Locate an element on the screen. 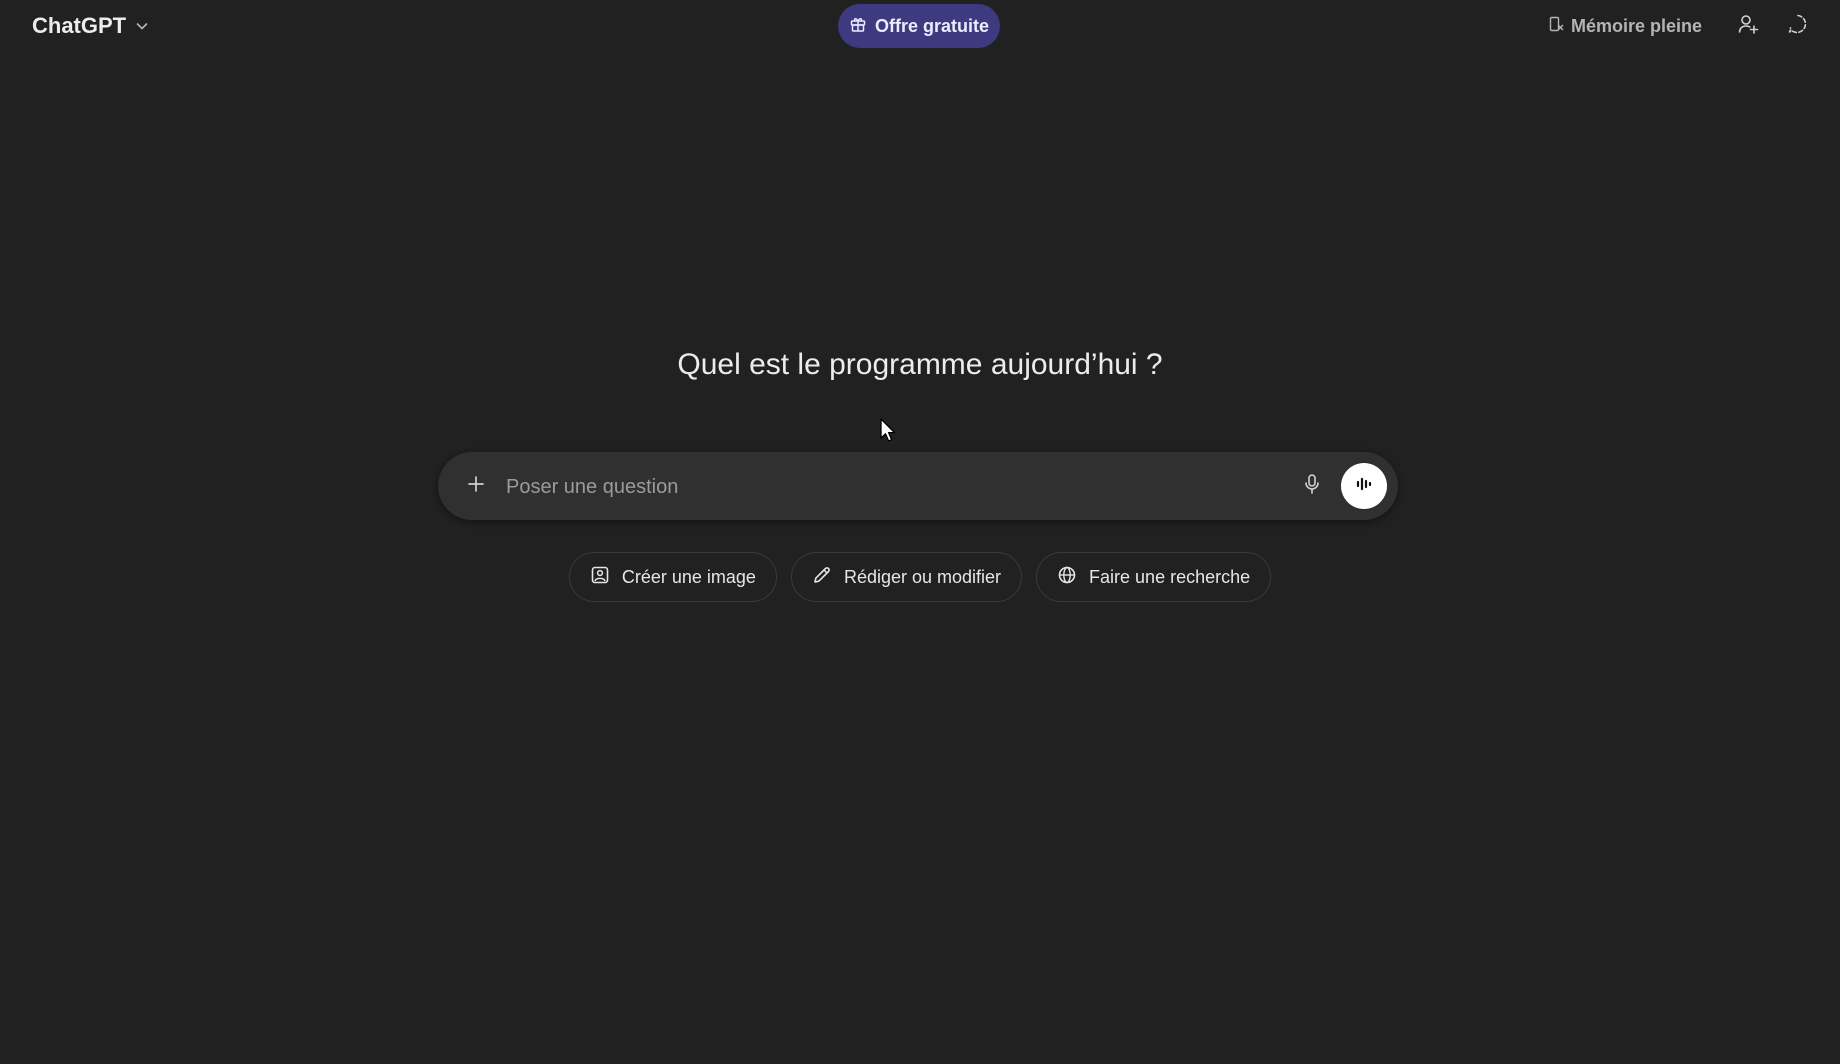 The height and width of the screenshot is (1064, 1840). temporary-chat-icon is located at coordinates (1798, 26).